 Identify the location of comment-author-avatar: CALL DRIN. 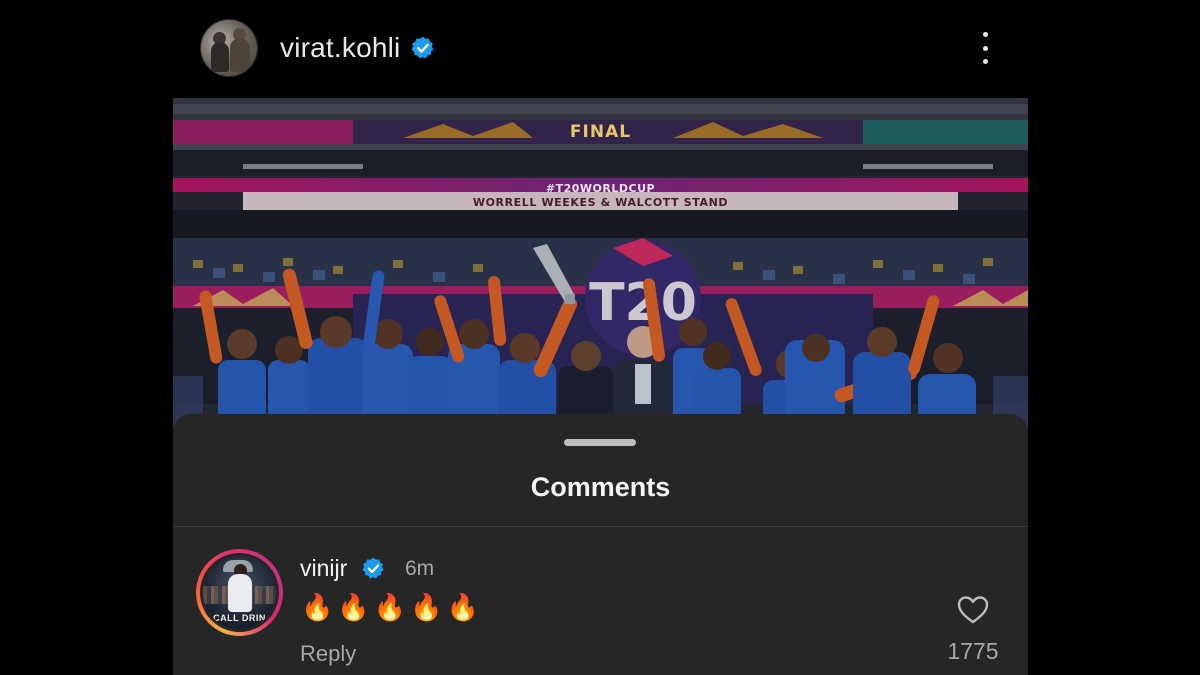
(239, 592).